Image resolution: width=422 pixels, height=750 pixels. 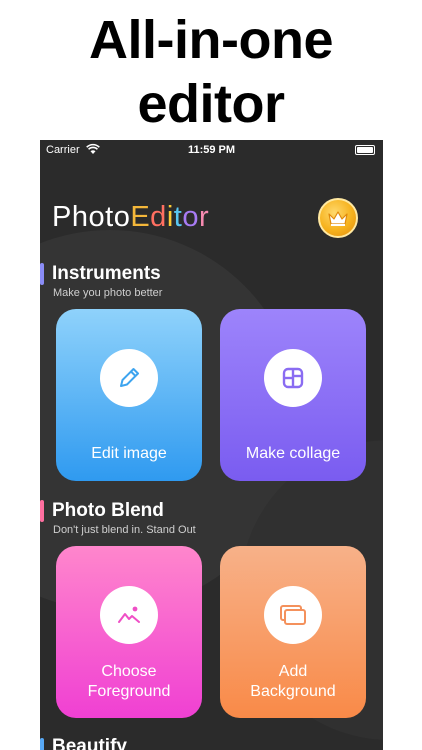 I want to click on status-bar: Carrier 11:59 PM, so click(x=211, y=151).